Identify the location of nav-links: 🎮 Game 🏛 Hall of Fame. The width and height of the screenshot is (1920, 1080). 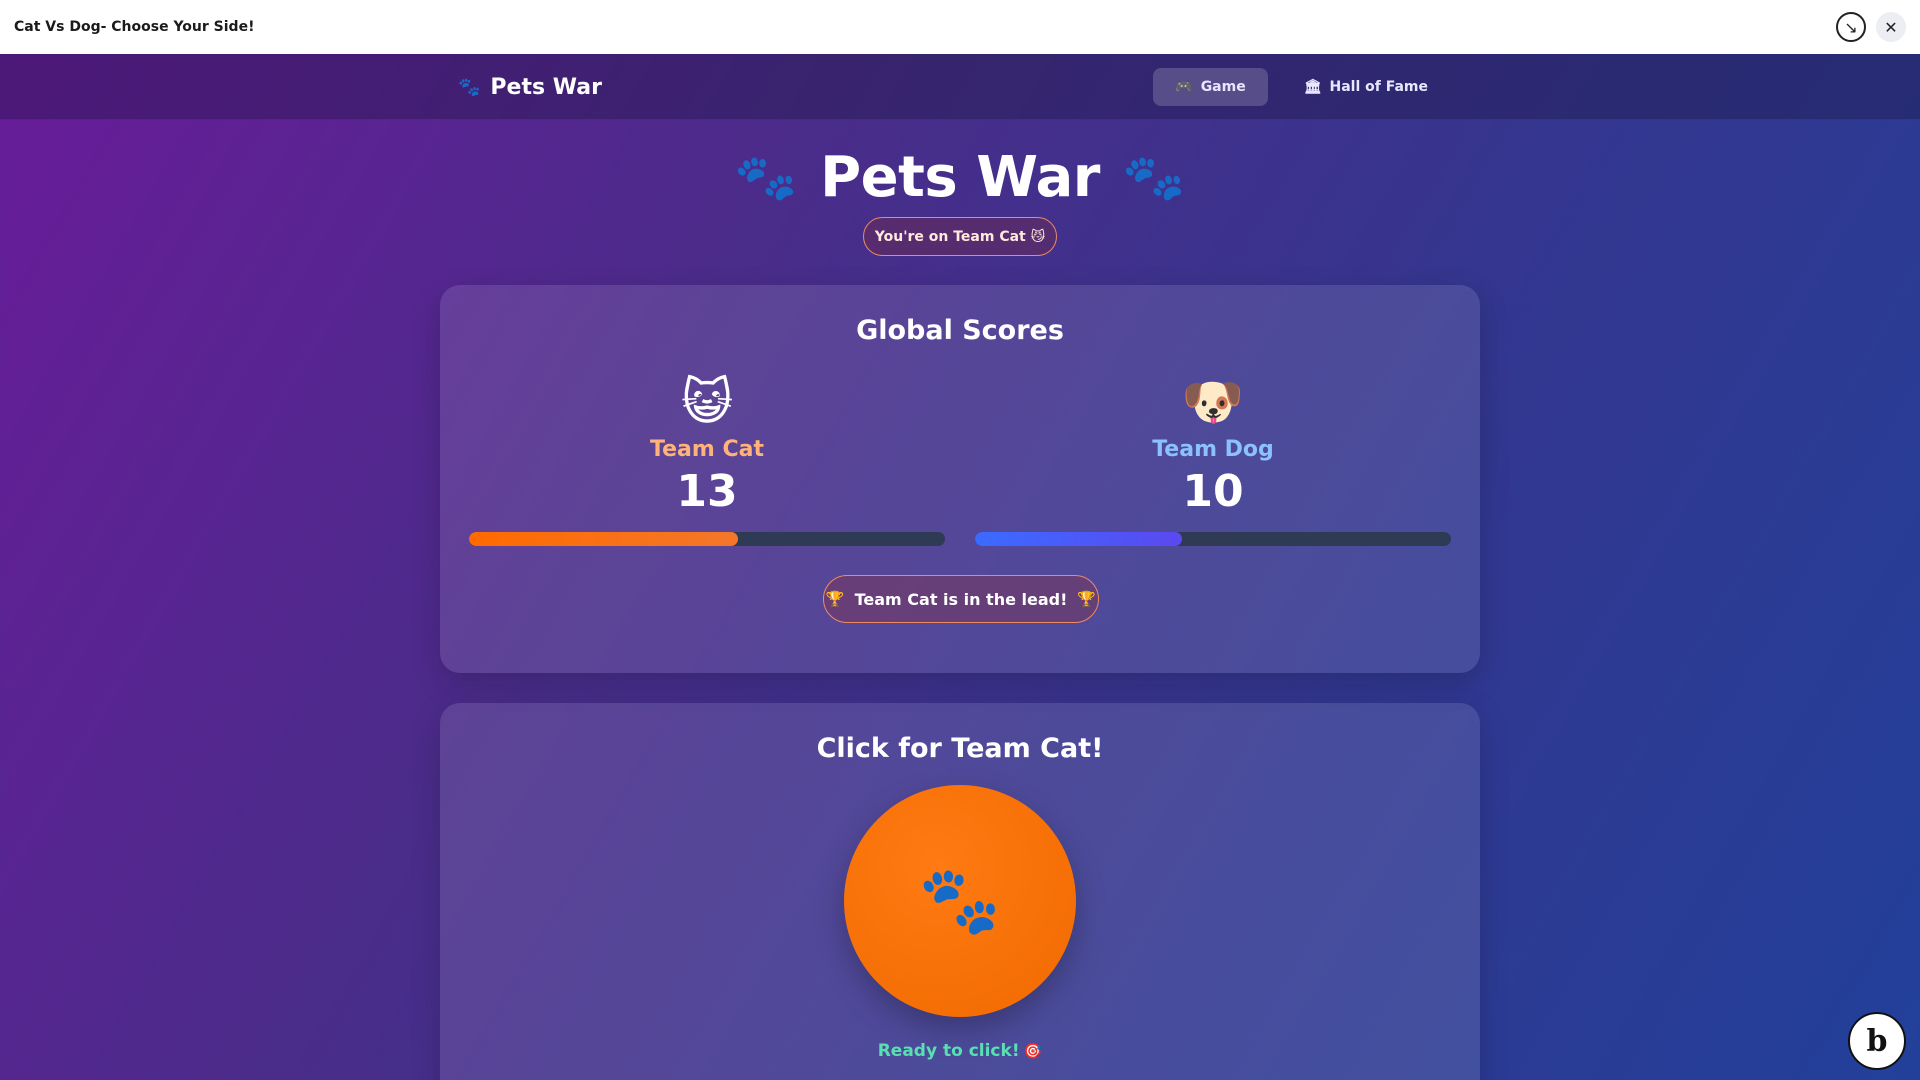
(1301, 87).